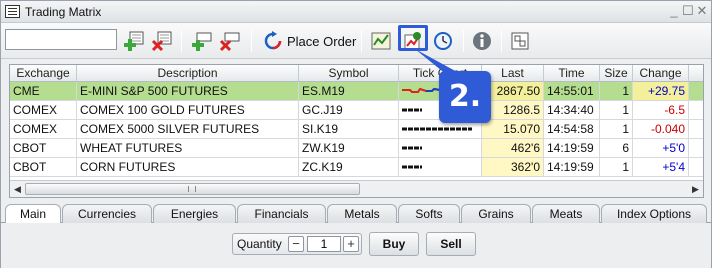  What do you see at coordinates (43, 129) in the screenshot?
I see `cell-exchange: COMEX` at bounding box center [43, 129].